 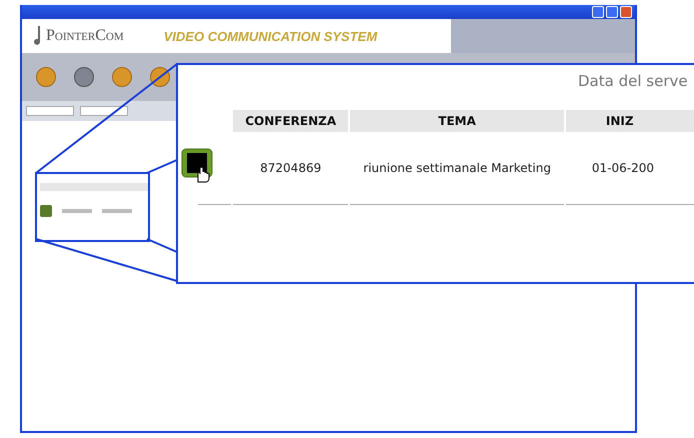 What do you see at coordinates (457, 121) in the screenshot?
I see `column-header: TEMA` at bounding box center [457, 121].